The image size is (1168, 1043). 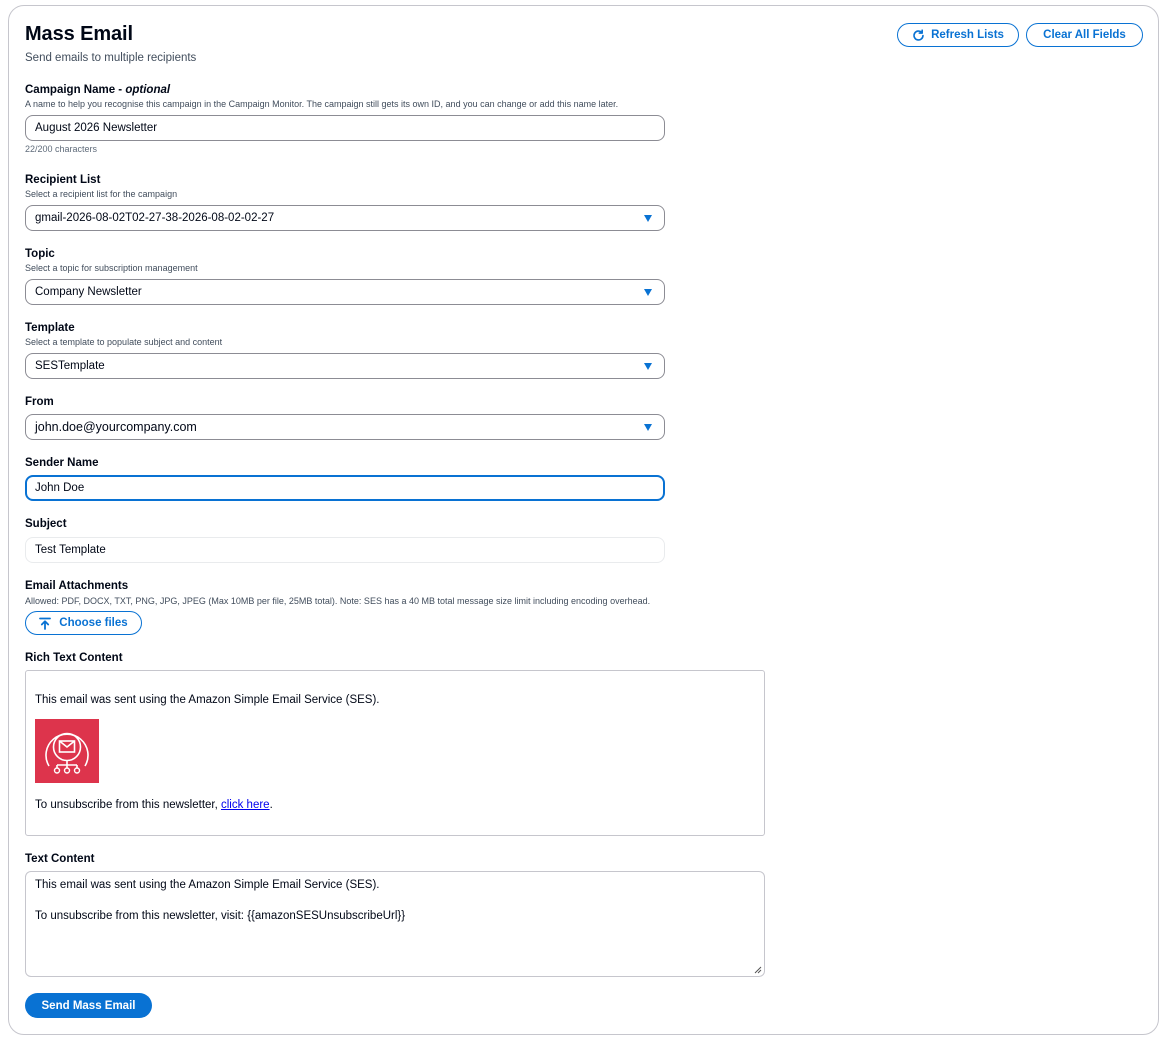 What do you see at coordinates (60, 488) in the screenshot?
I see `sender-name-value: John Doe` at bounding box center [60, 488].